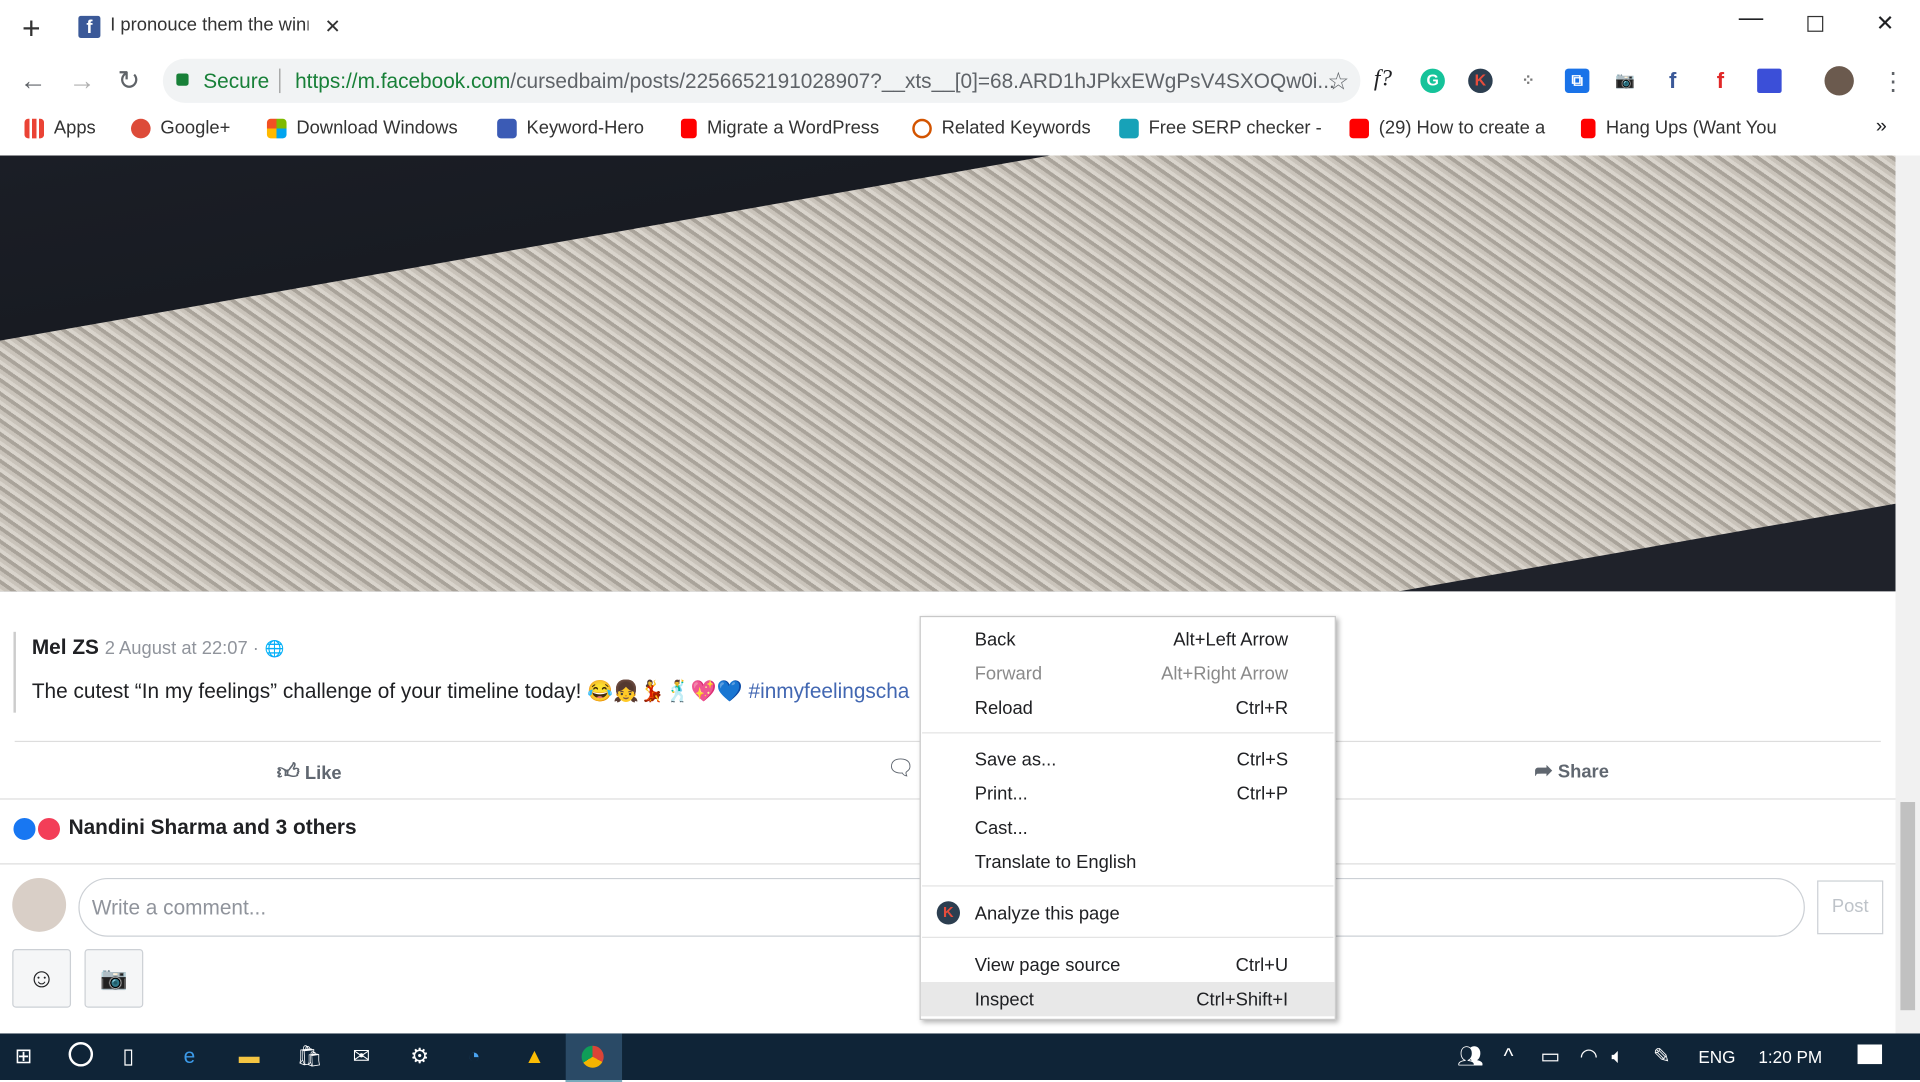 This screenshot has height=1082, width=1920. Describe the element at coordinates (1128, 639) in the screenshot. I see `menu-item-back: Back Alt+Left Arrow` at that location.